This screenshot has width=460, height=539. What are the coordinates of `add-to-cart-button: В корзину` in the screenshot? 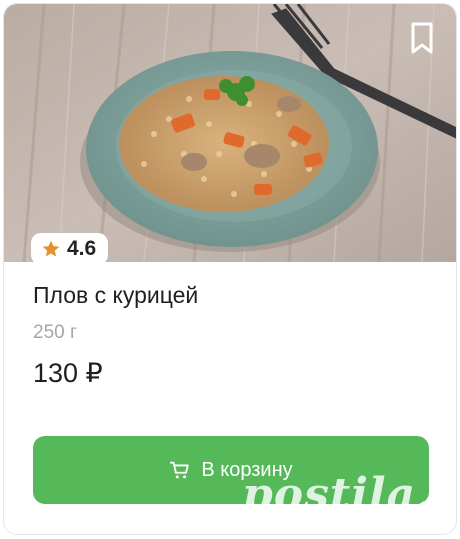 It's located at (231, 470).